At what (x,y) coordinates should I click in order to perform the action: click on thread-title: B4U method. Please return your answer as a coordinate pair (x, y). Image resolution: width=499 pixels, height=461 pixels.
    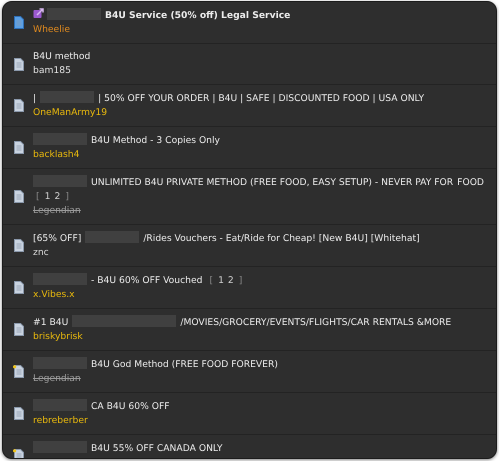
    Looking at the image, I should click on (61, 57).